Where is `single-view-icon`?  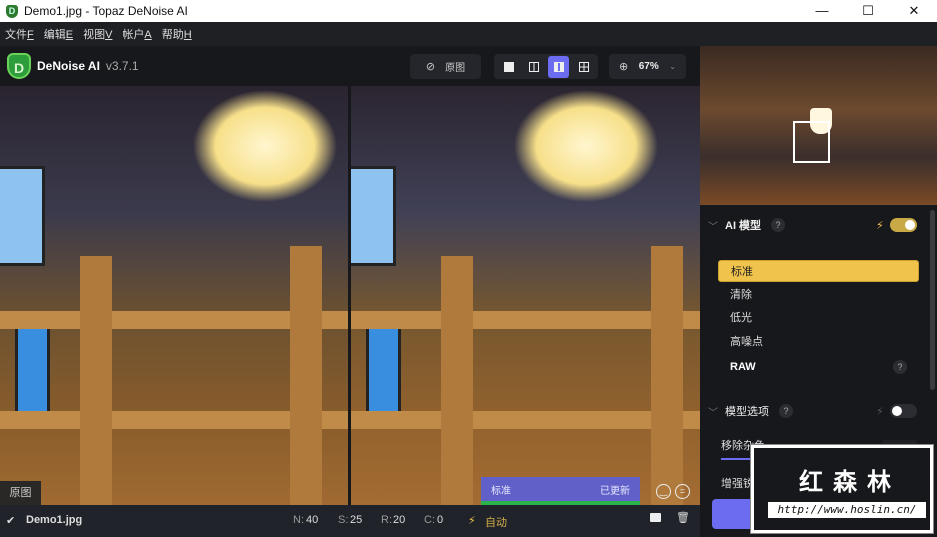 single-view-icon is located at coordinates (508, 66).